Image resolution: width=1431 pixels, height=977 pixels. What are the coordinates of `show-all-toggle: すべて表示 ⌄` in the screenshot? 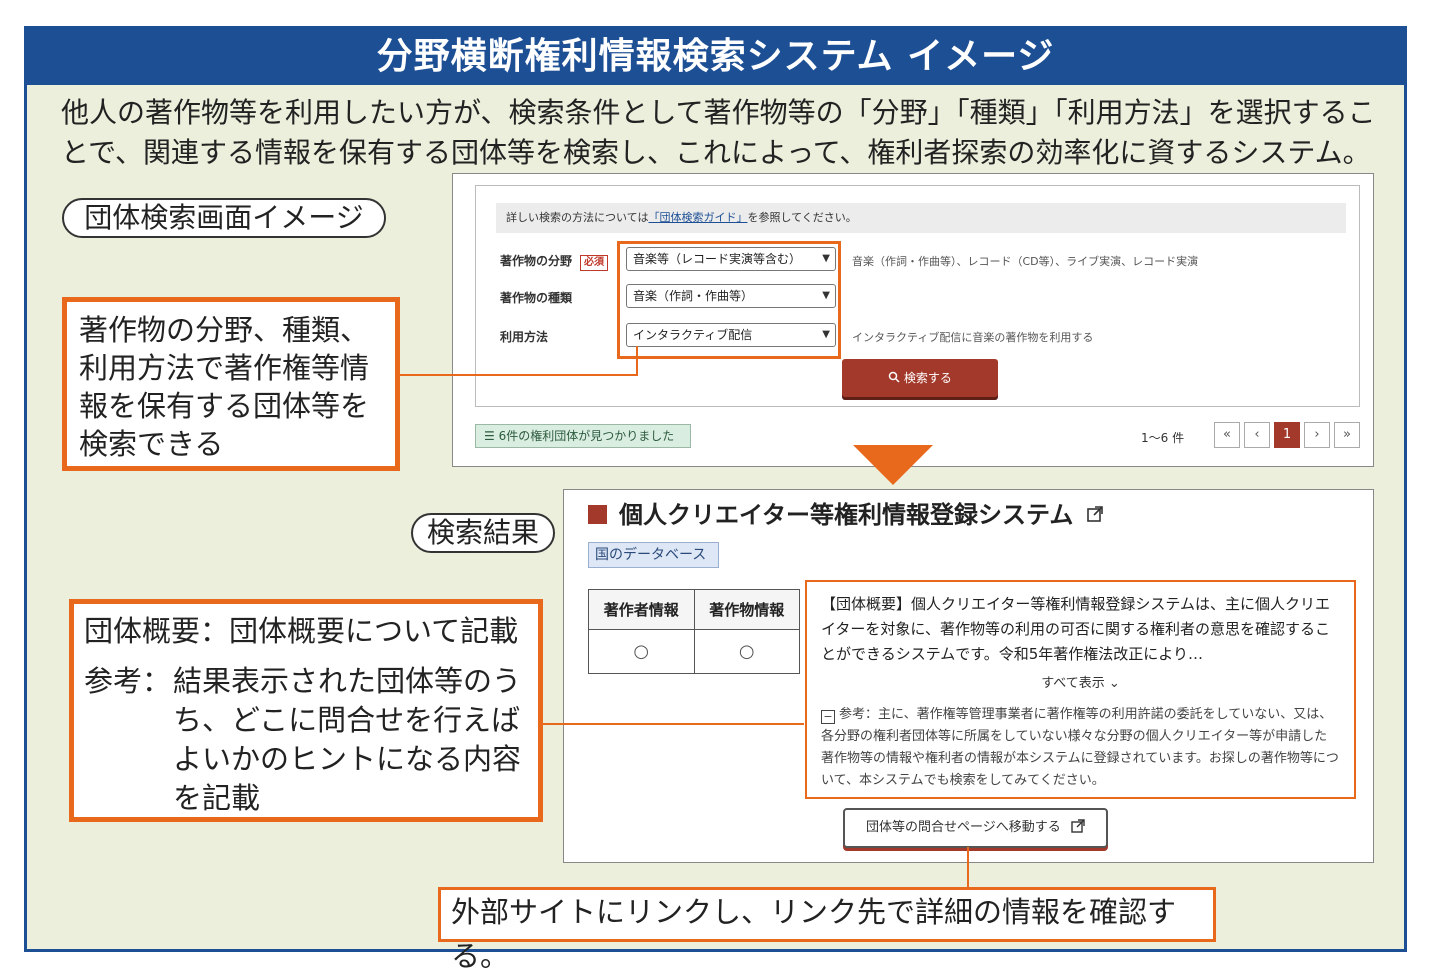 It's located at (1080, 683).